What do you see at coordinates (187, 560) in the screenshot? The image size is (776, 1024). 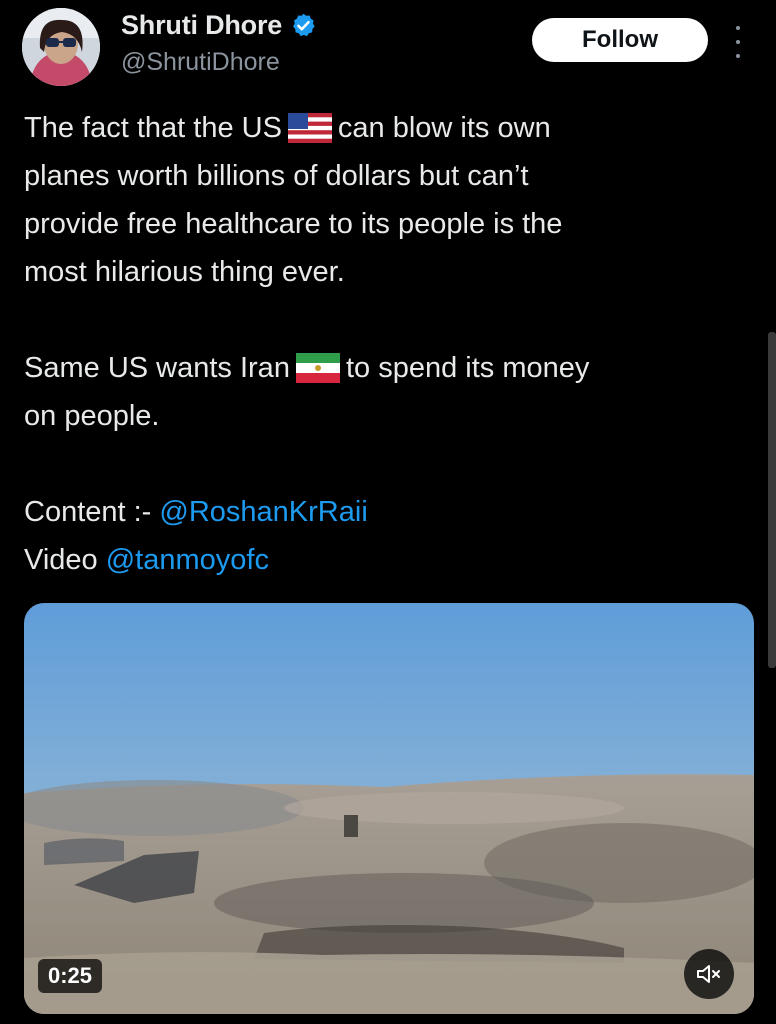 I see `mention-link-video: @tanmoyofc` at bounding box center [187, 560].